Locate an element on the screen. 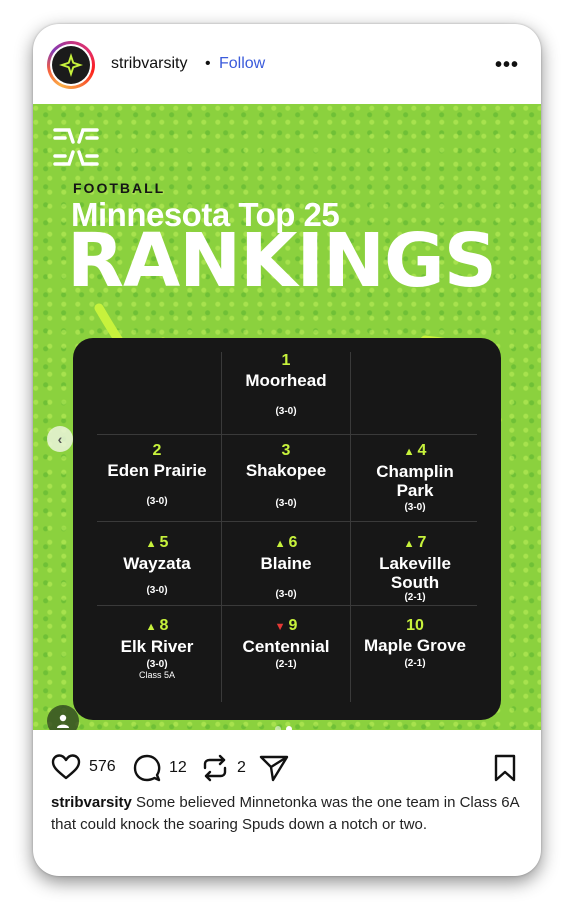 This screenshot has height=915, width=574. rank-number: 9 is located at coordinates (293, 625).